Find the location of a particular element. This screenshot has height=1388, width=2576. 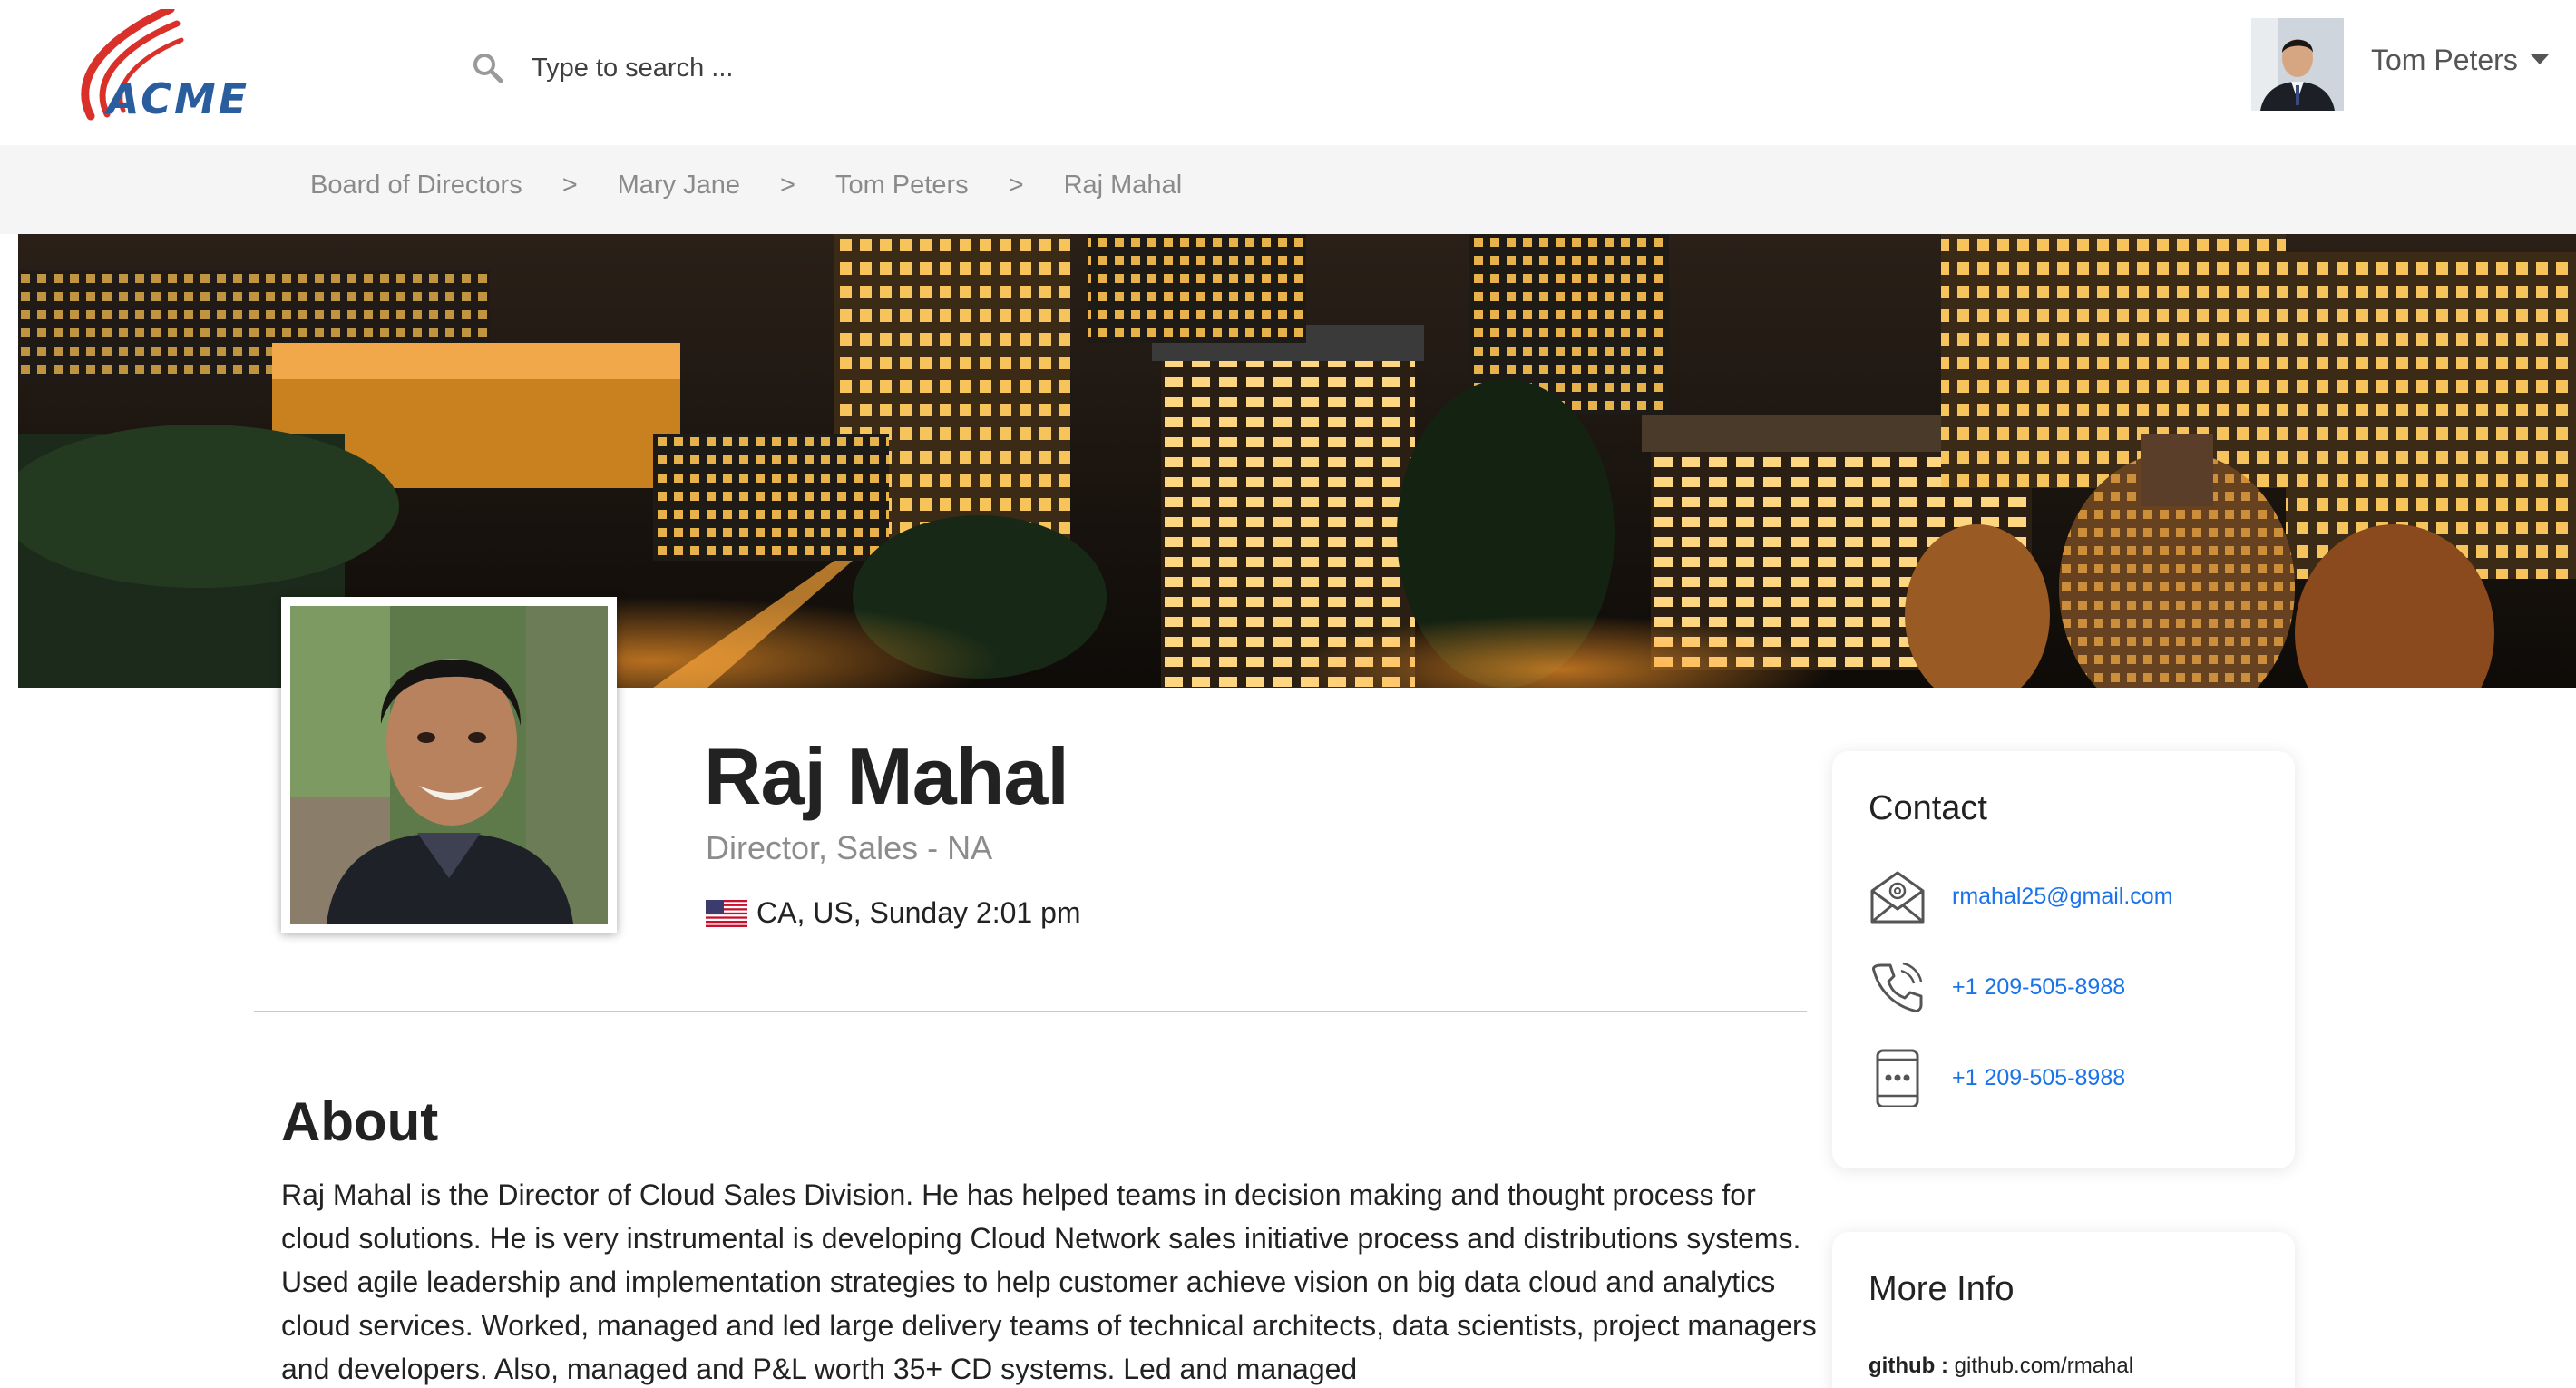

about-heading: About is located at coordinates (360, 1121).